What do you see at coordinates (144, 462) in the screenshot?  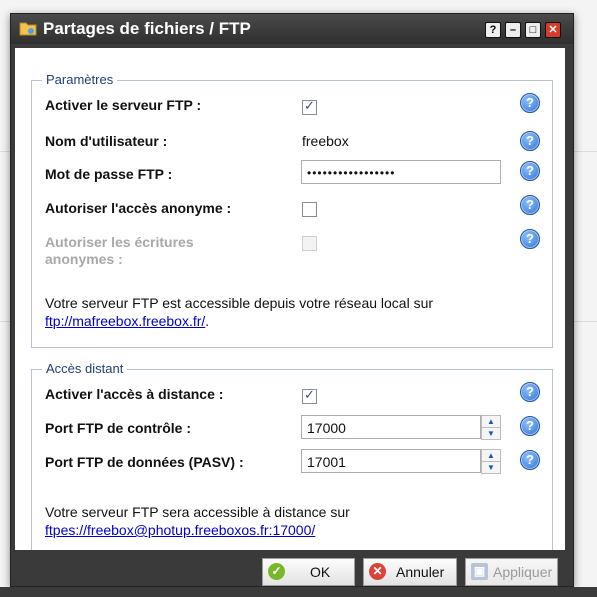 I see `port-donnees-label: Port FTP de données (PASV) :` at bounding box center [144, 462].